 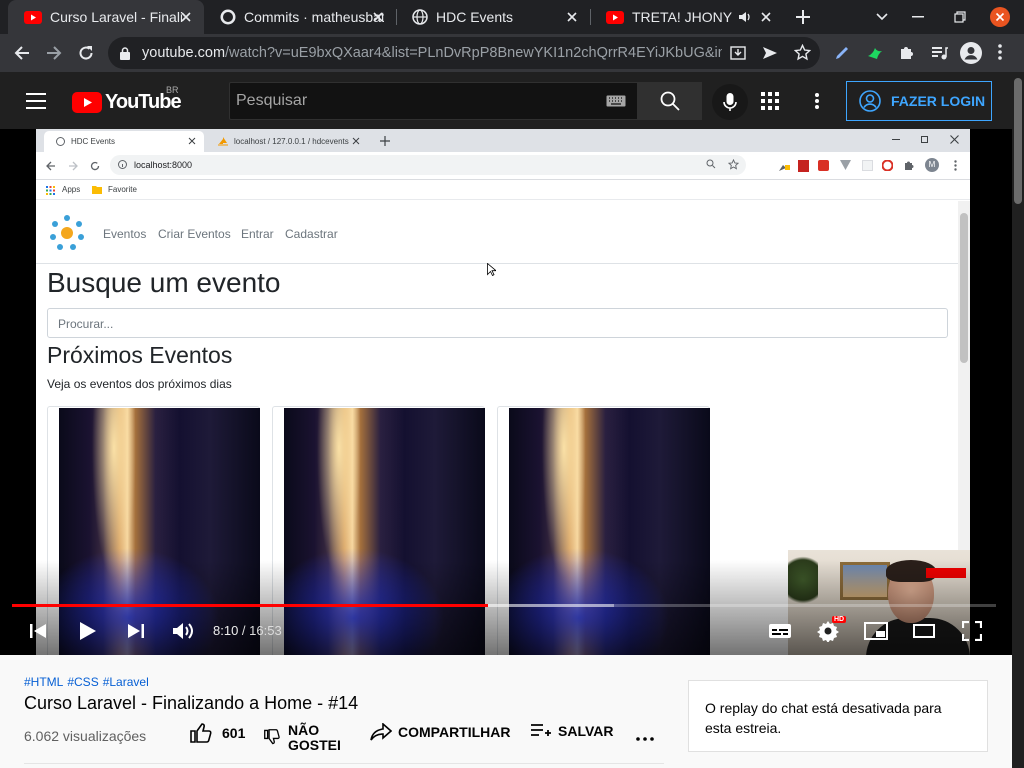 I want to click on tab-search-chevron-icon, so click(x=882, y=17).